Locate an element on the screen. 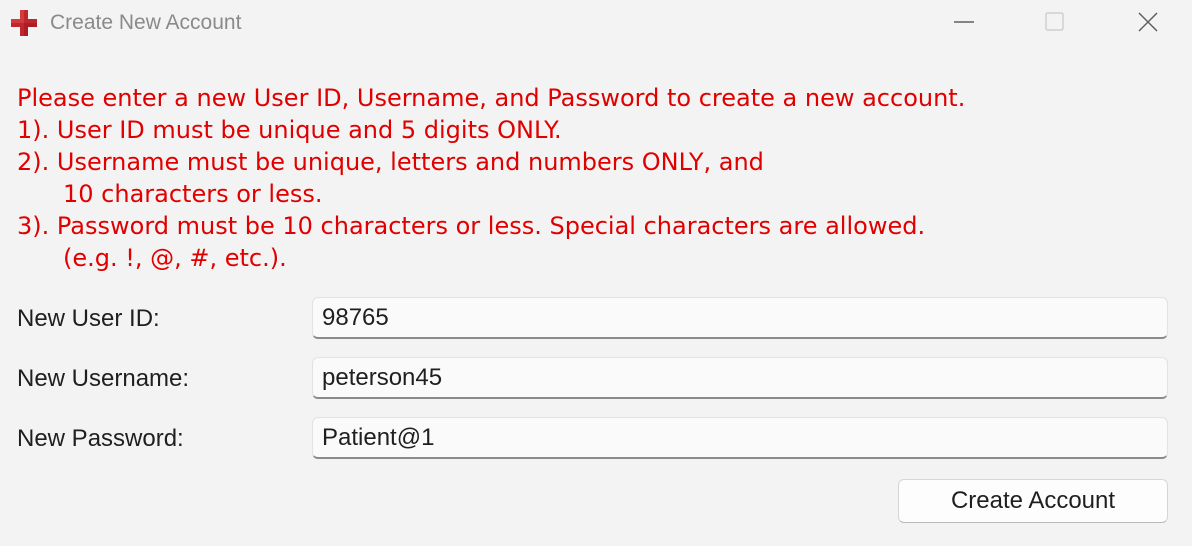  password-field-container is located at coordinates (740, 438).